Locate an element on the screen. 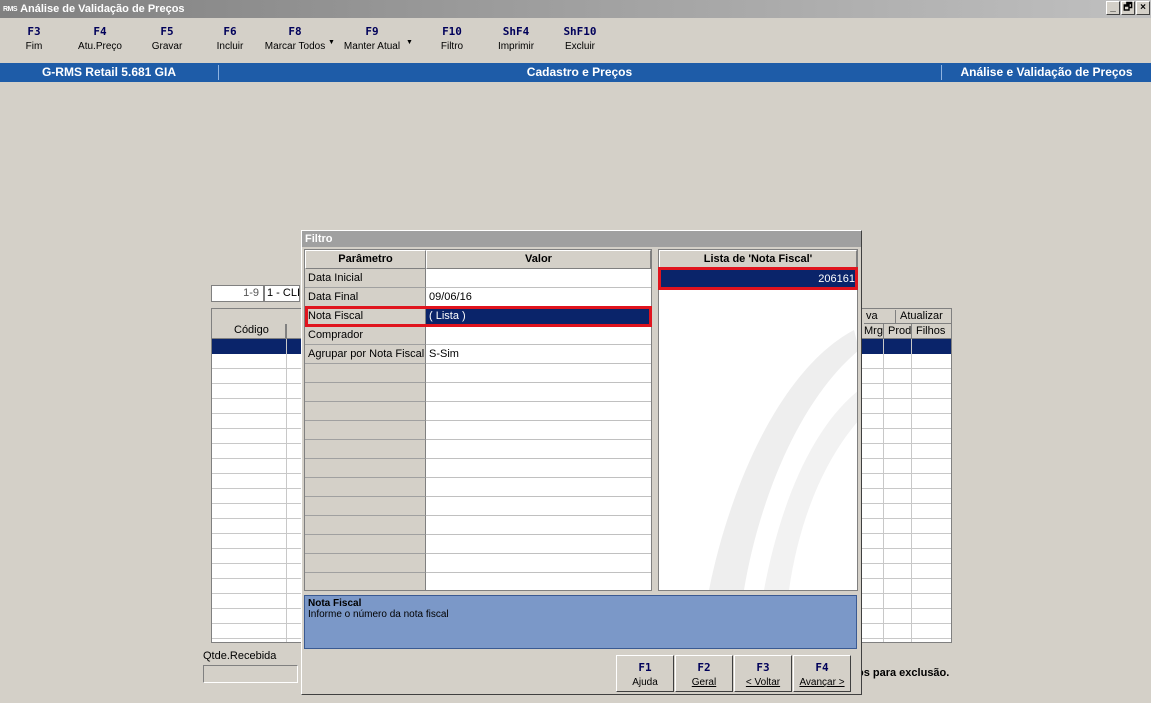 This screenshot has height=703, width=1151. col-parametro-header: Parâmetro is located at coordinates (365, 259).